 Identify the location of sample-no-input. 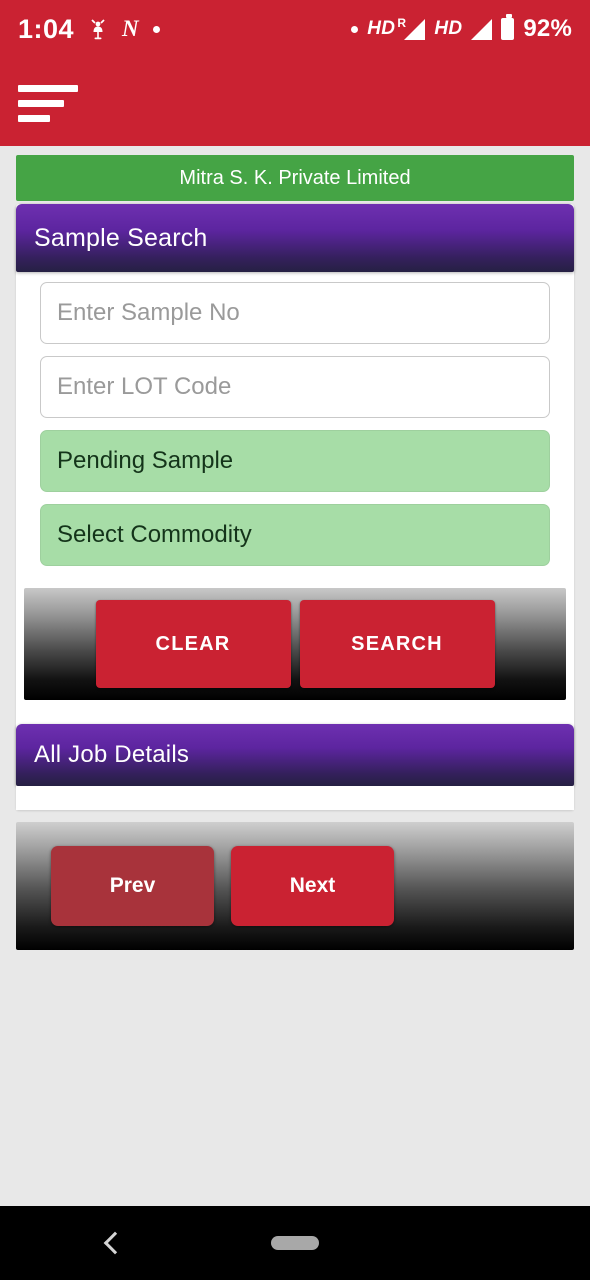
(295, 313).